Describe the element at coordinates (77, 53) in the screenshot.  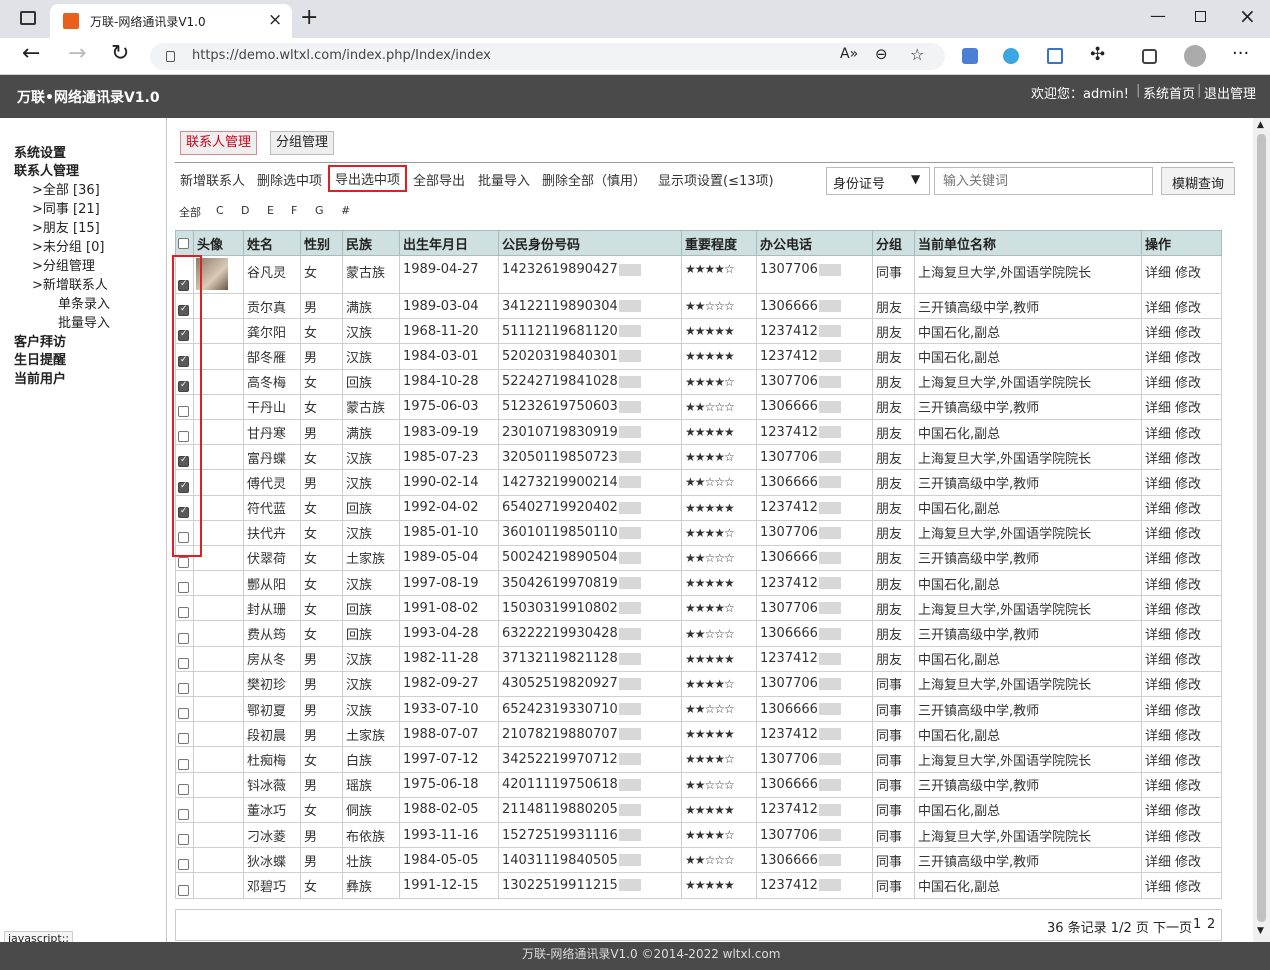
I see `forward-icon: →` at that location.